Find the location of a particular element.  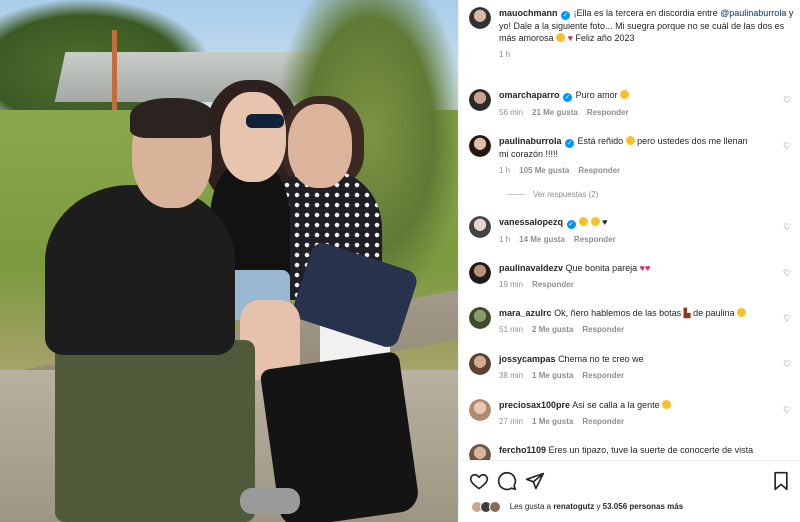

caption-time: 1 h is located at coordinates (505, 54).